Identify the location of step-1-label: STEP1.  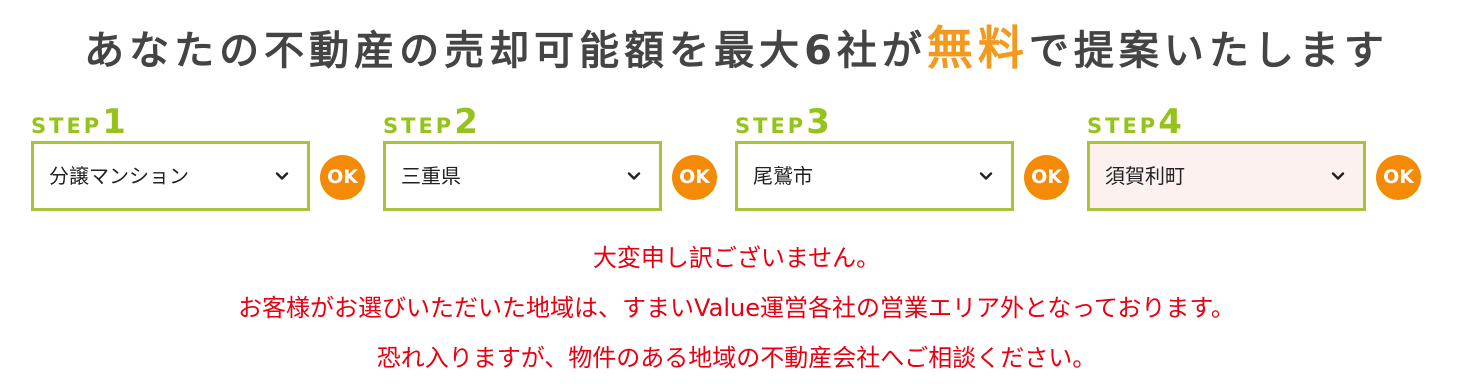
(78, 122).